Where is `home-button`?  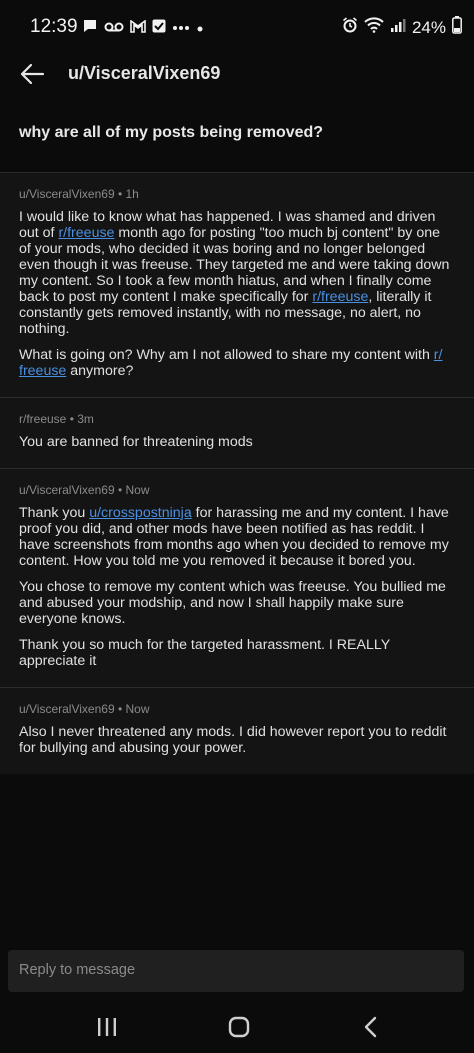
home-button is located at coordinates (239, 1027).